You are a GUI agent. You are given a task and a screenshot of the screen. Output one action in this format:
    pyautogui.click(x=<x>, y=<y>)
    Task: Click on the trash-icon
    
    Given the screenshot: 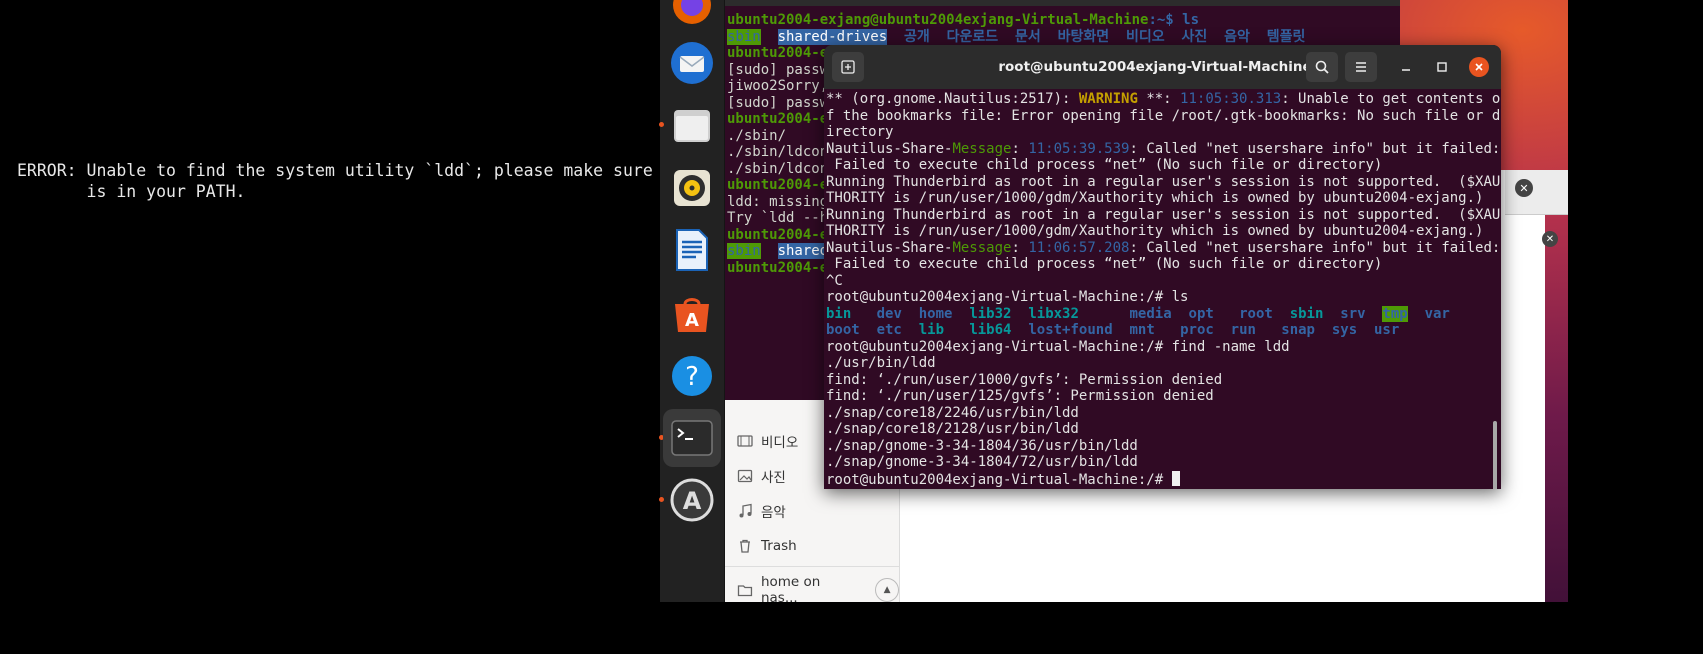 What is the action you would take?
    pyautogui.click(x=745, y=546)
    